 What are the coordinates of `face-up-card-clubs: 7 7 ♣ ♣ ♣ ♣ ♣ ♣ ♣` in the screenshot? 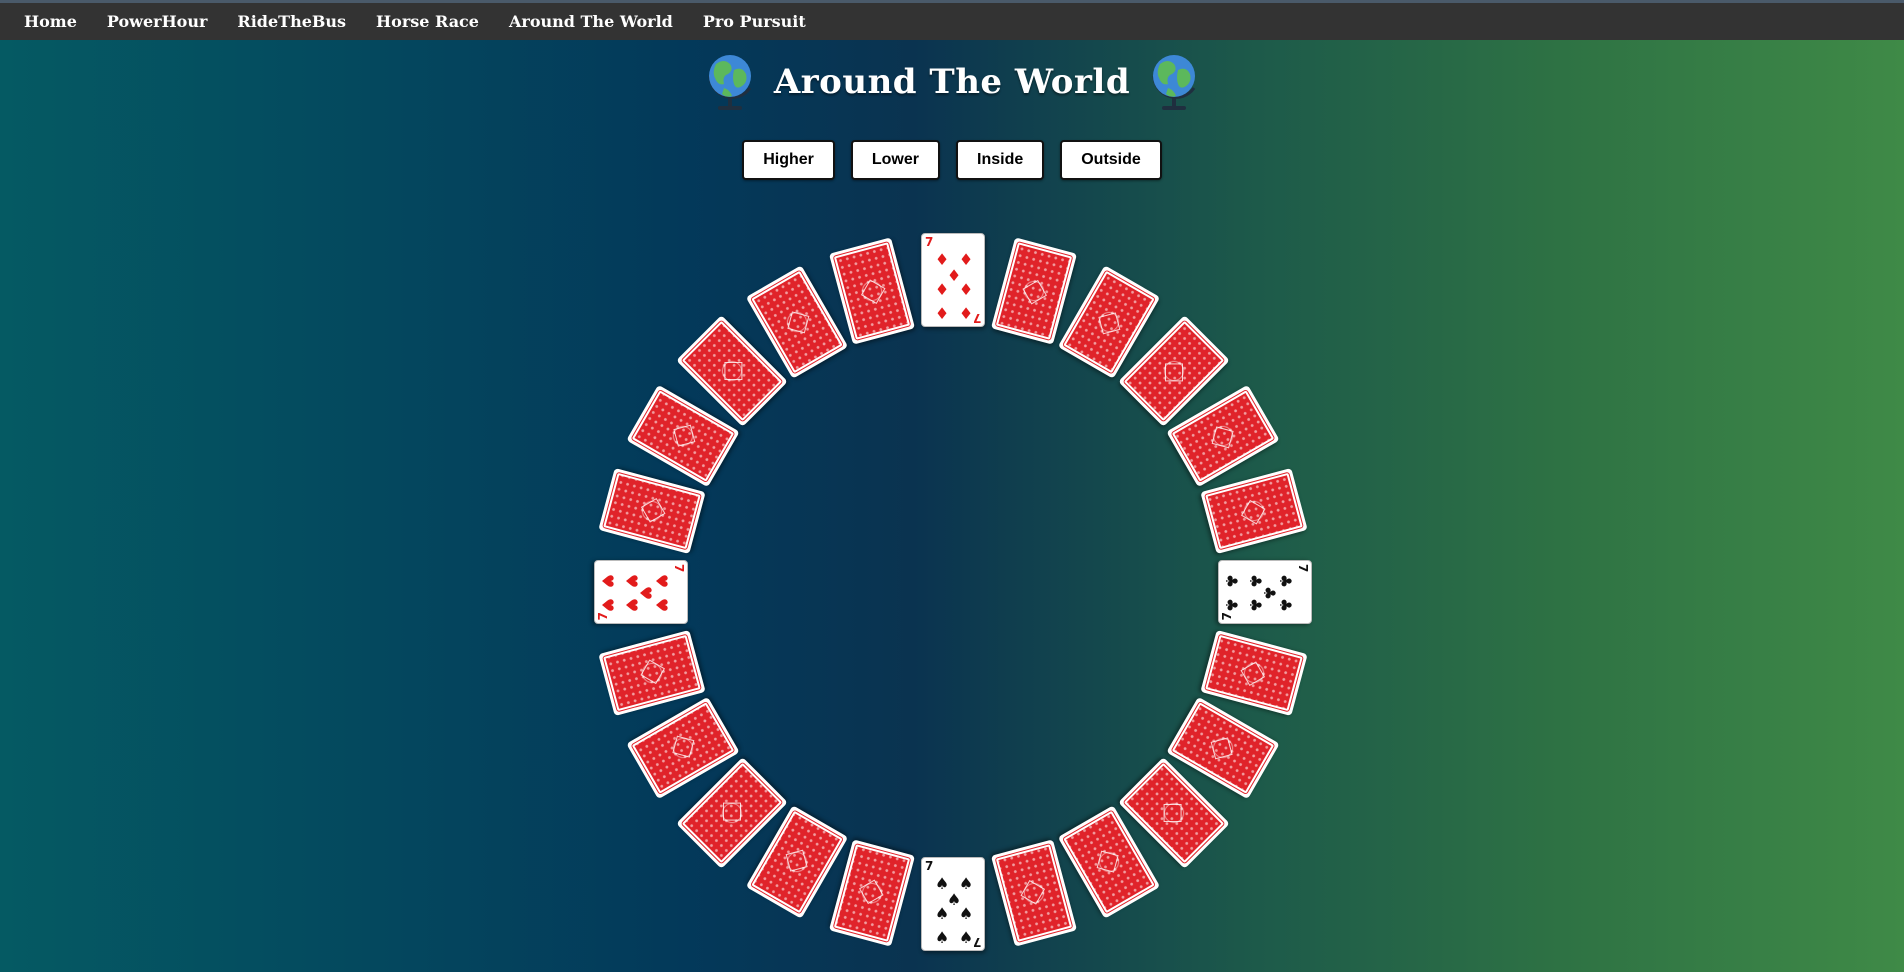 It's located at (1265, 592).